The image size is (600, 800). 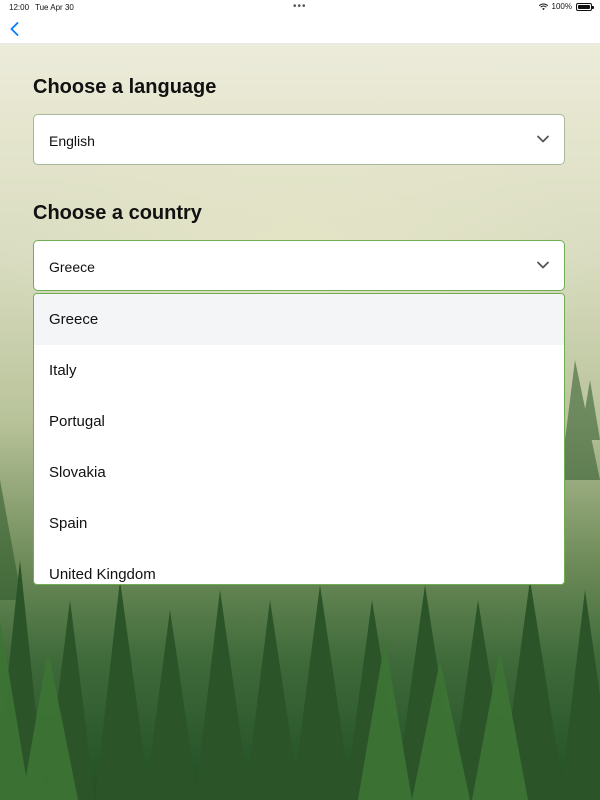 I want to click on status-indicators: 100%, so click(x=566, y=6).